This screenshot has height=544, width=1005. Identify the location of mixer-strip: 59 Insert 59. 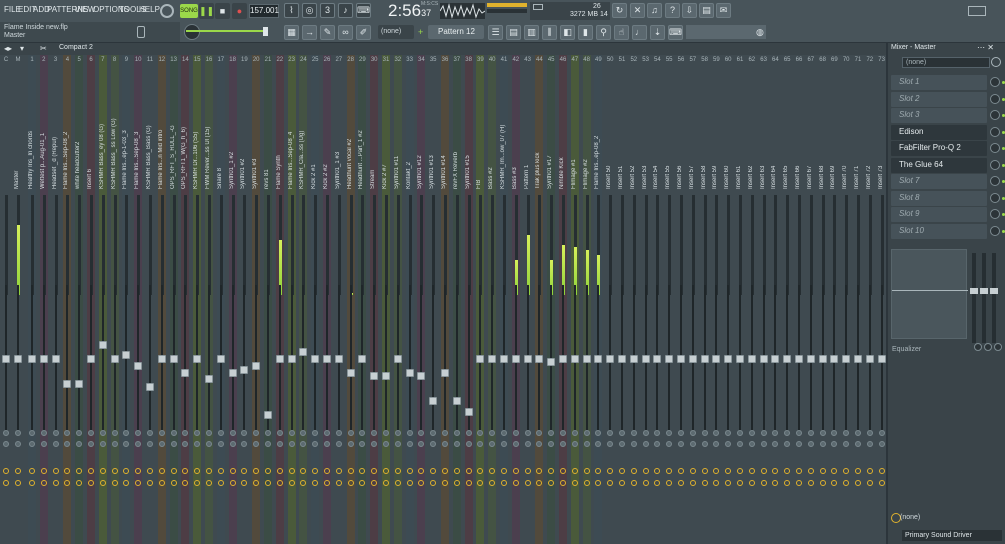
(716, 299).